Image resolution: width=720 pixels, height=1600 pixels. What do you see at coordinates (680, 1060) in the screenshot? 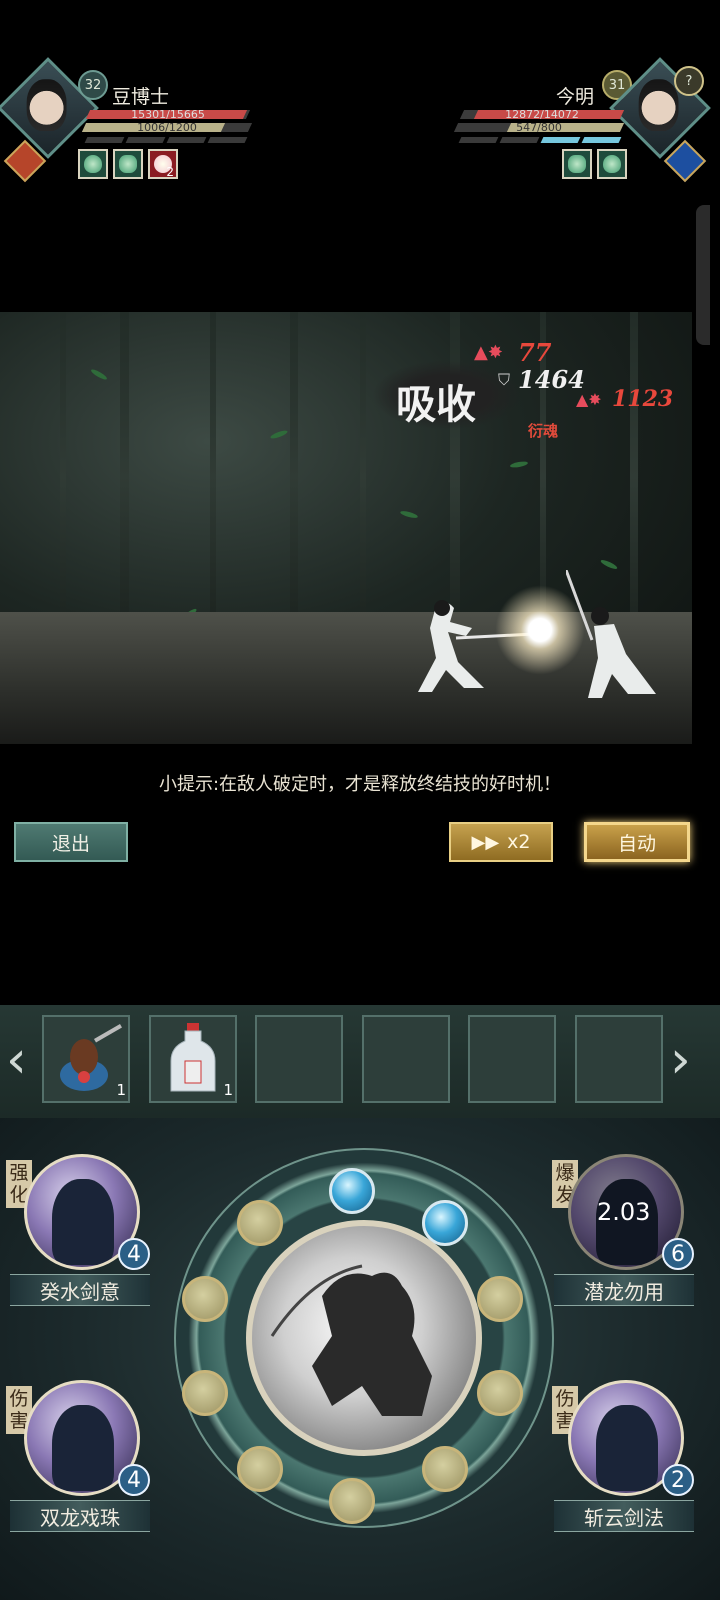
I see `next-items-arrow-icon: ›` at bounding box center [680, 1060].